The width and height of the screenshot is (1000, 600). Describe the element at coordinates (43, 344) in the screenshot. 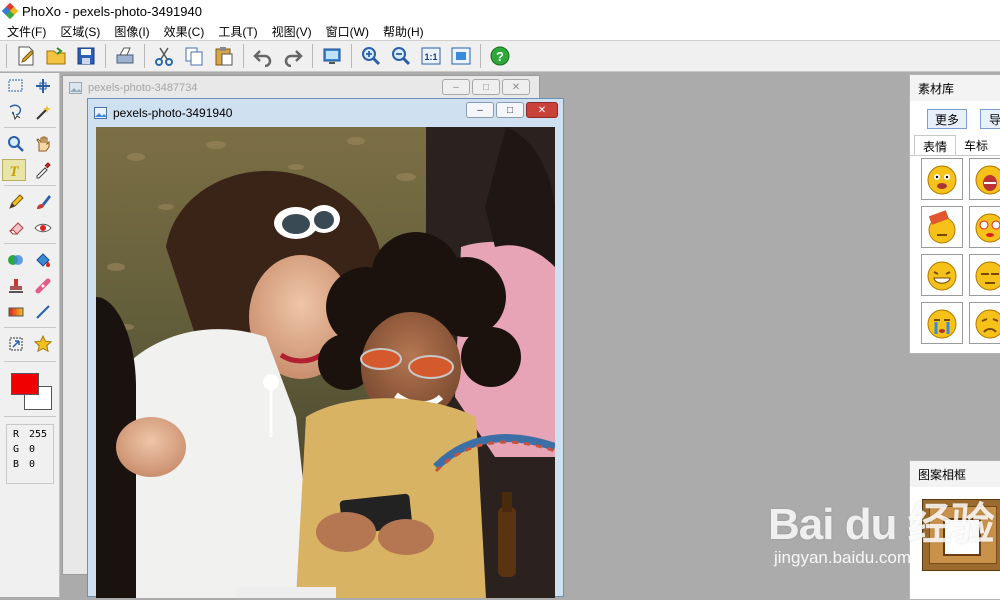

I see `shape-star-icon` at that location.